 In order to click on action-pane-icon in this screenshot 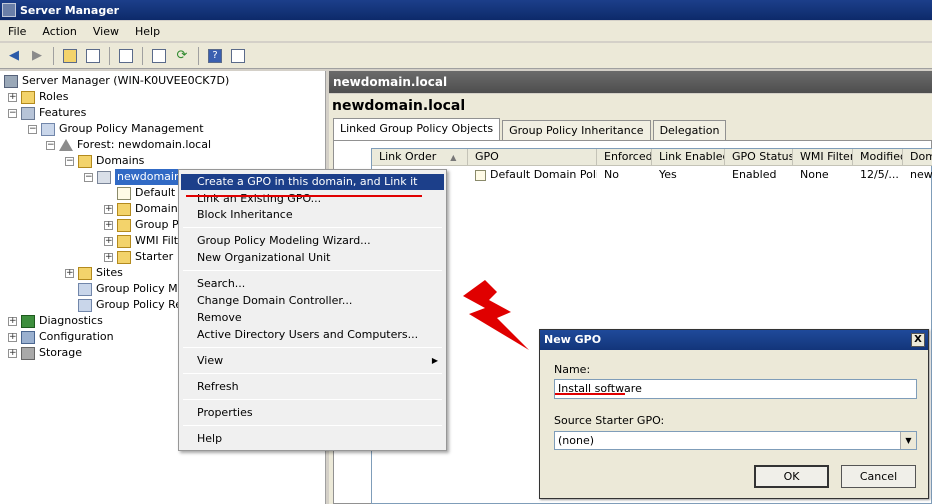, I will do `click(238, 56)`.